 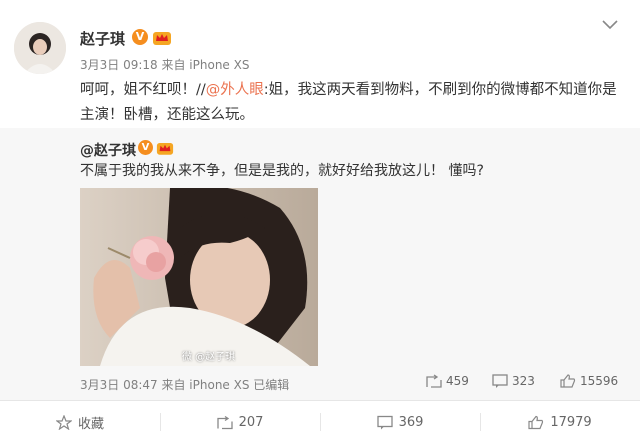 I want to click on chevron-down-icon, so click(x=610, y=25).